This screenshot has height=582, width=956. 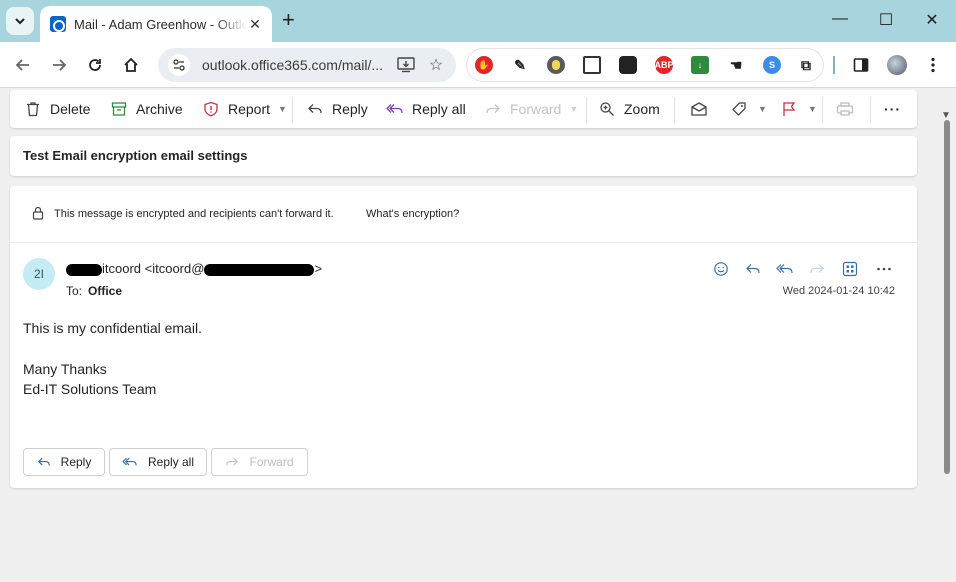 I want to click on print-button, so click(x=849, y=109).